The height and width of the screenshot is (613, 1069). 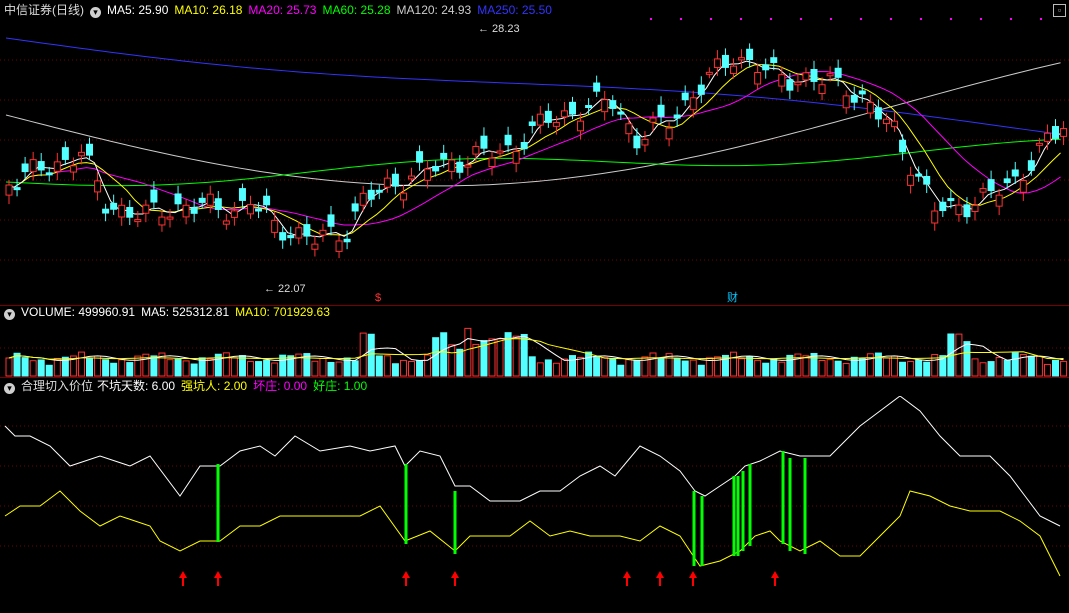 What do you see at coordinates (499, 29) in the screenshot?
I see `high-price-label: ← 28.23` at bounding box center [499, 29].